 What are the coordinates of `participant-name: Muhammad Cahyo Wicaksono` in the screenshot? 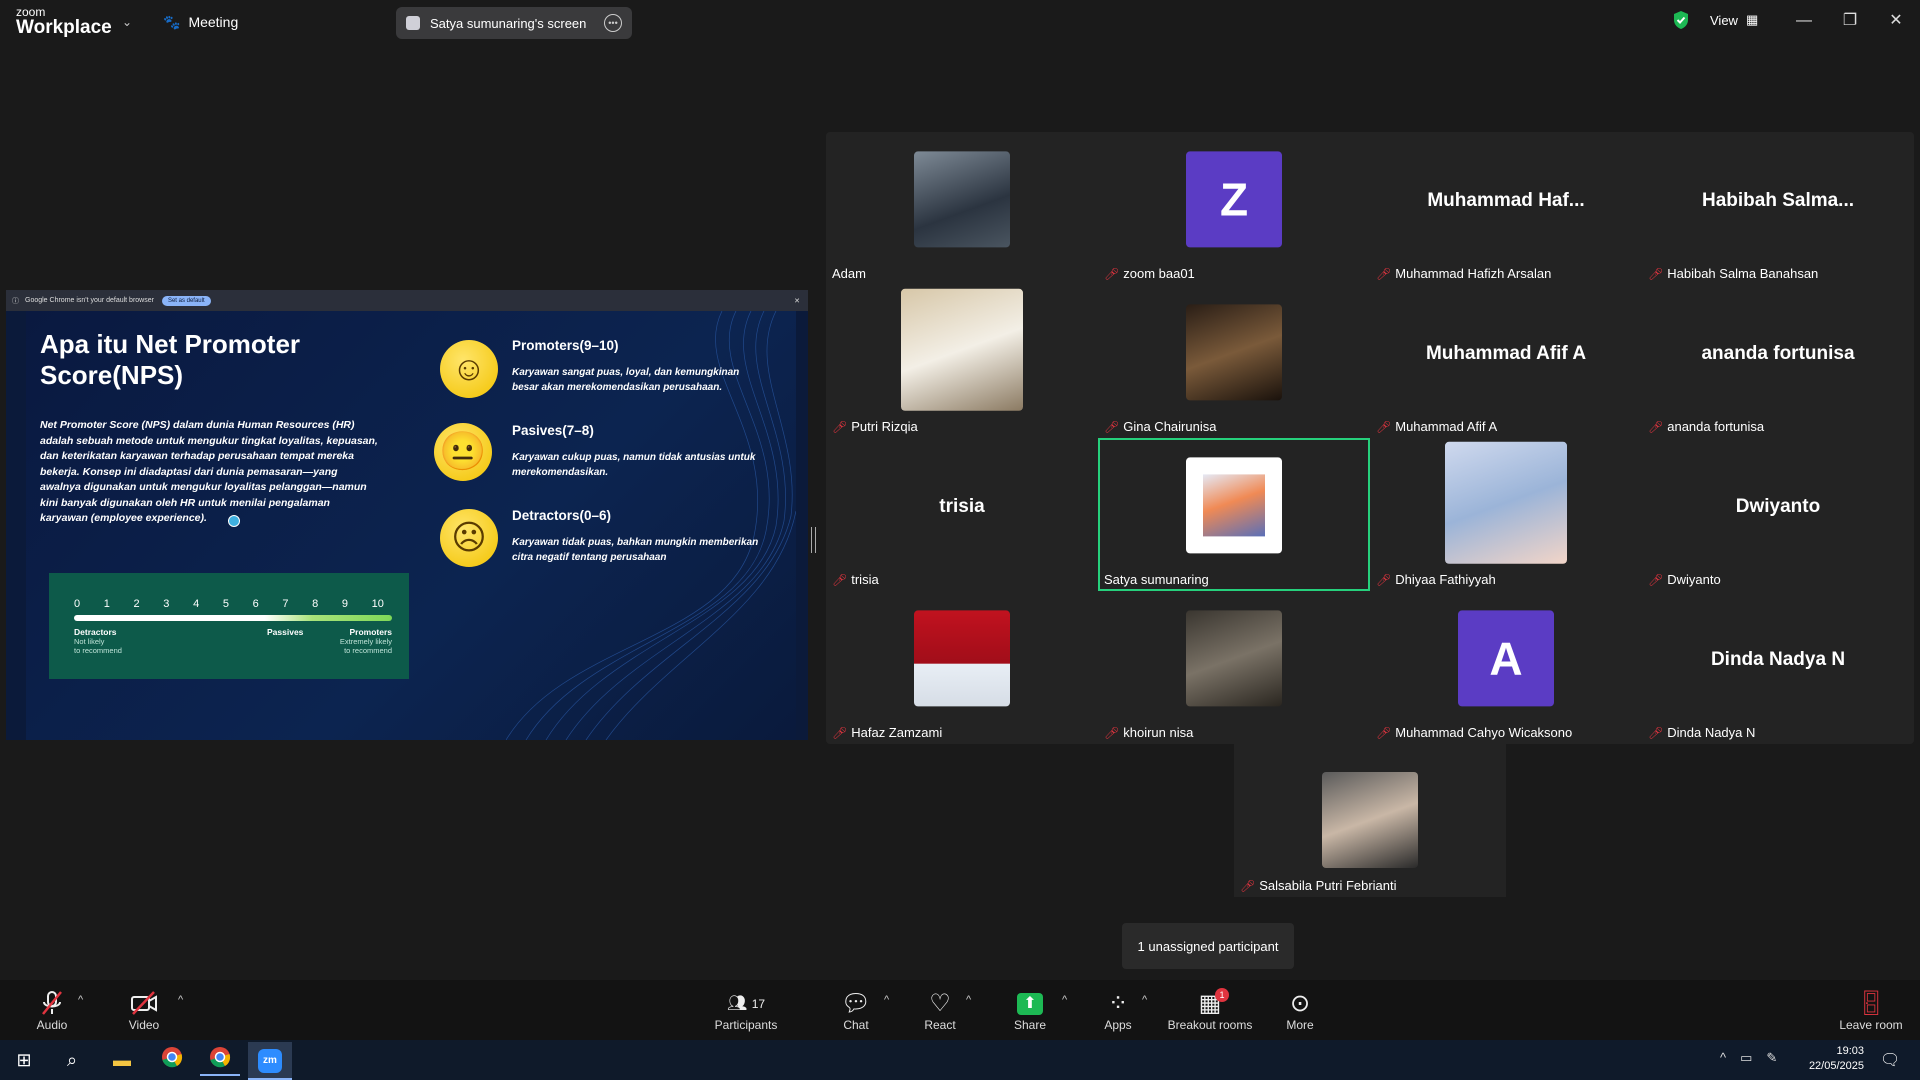 It's located at (1484, 732).